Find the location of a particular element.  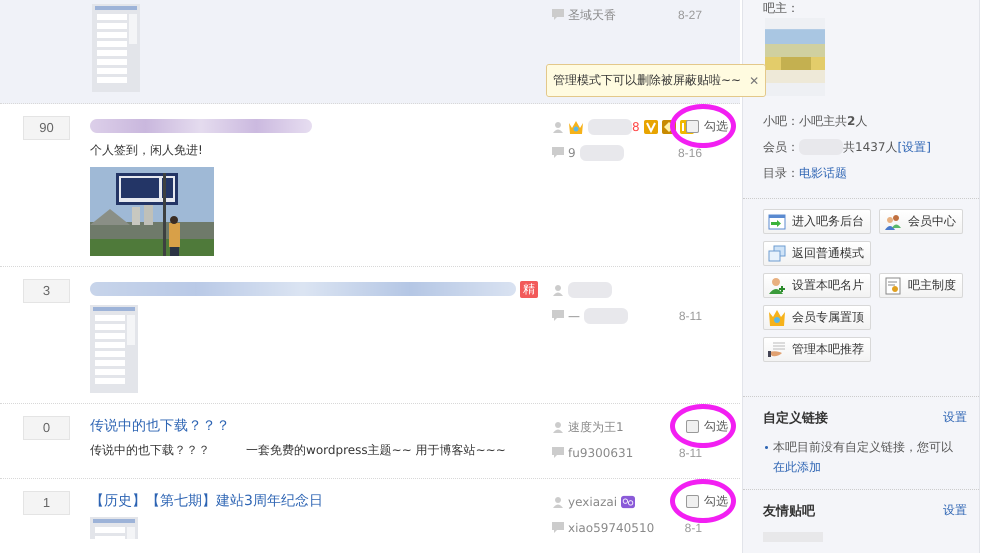

author-name: 8 is located at coordinates (636, 127).